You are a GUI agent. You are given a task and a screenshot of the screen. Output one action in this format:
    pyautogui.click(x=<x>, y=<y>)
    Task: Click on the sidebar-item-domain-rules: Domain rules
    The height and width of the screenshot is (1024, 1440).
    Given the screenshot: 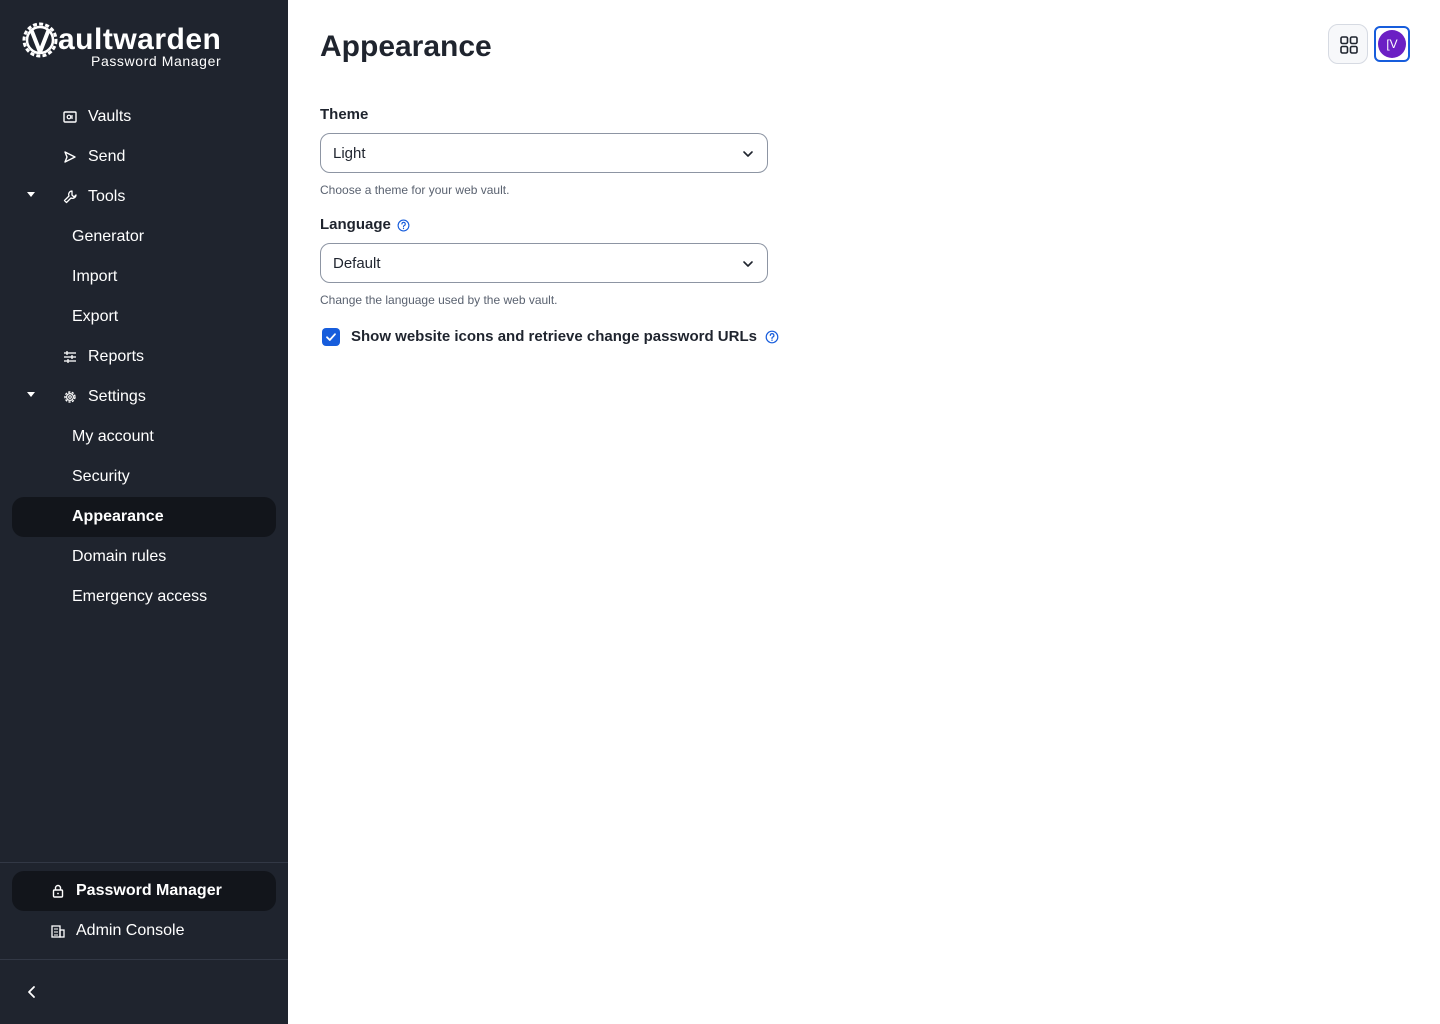 What is the action you would take?
    pyautogui.click(x=144, y=557)
    